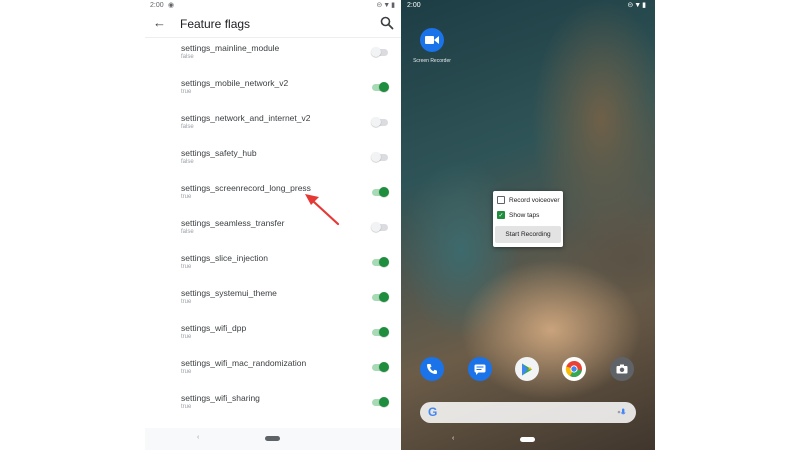  What do you see at coordinates (528, 234) in the screenshot?
I see `start-recording-button: Start Recording` at bounding box center [528, 234].